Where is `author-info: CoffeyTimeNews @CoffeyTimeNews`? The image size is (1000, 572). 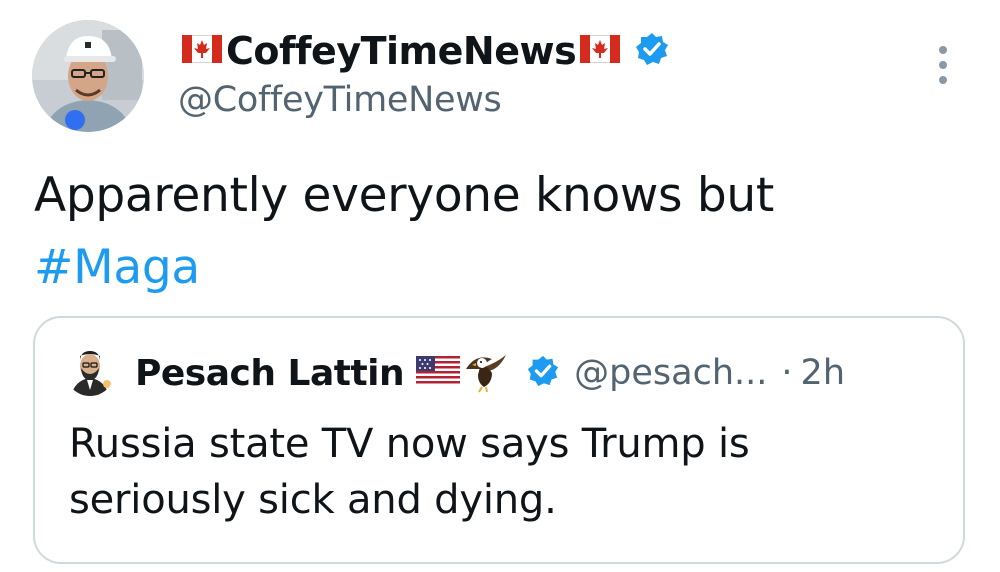
author-info: CoffeyTimeNews @CoffeyTimeNews is located at coordinates (424, 73).